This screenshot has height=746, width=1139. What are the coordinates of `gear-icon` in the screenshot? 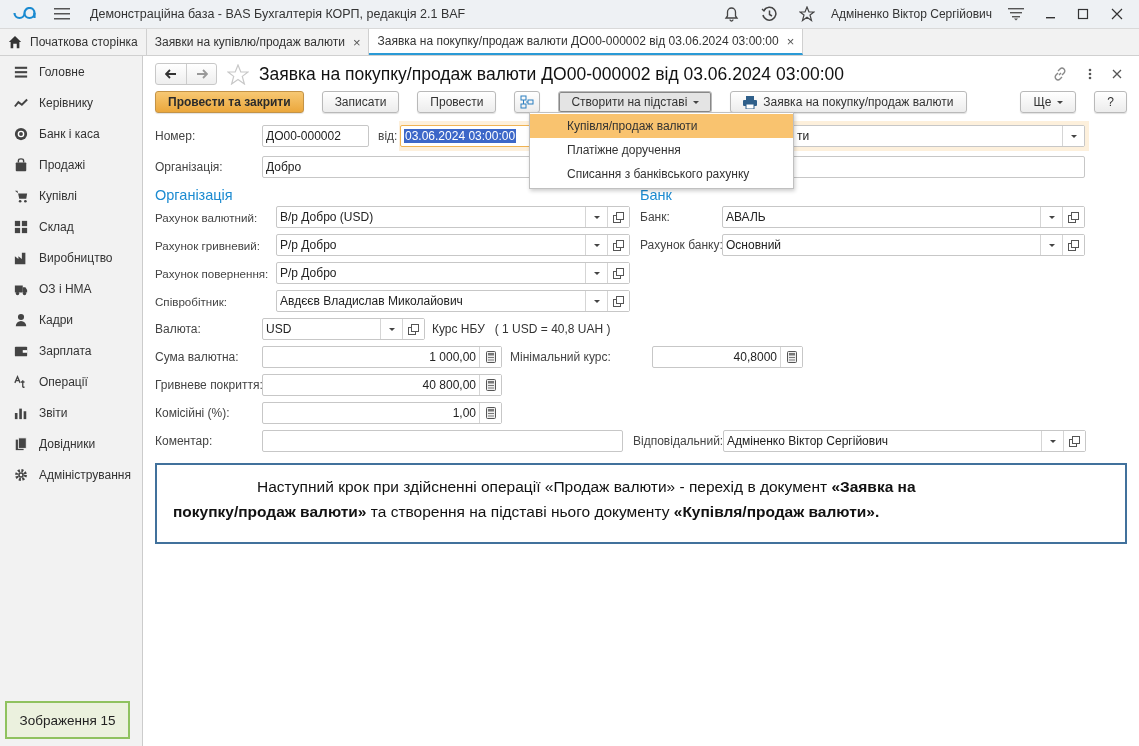 It's located at (21, 474).